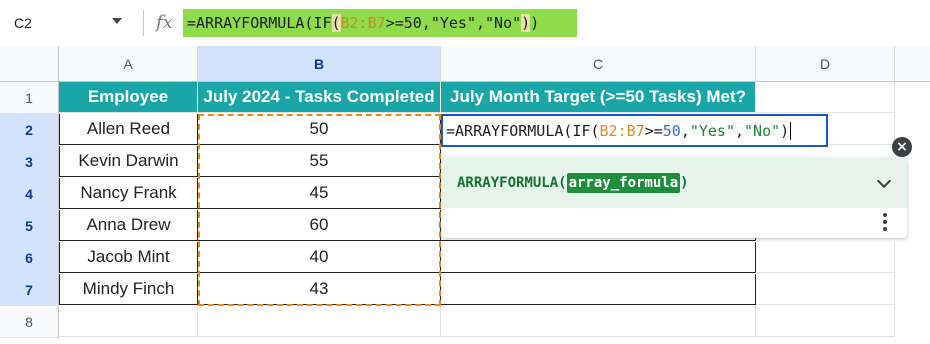 This screenshot has width=930, height=344. I want to click on name-box: C2, so click(65, 23).